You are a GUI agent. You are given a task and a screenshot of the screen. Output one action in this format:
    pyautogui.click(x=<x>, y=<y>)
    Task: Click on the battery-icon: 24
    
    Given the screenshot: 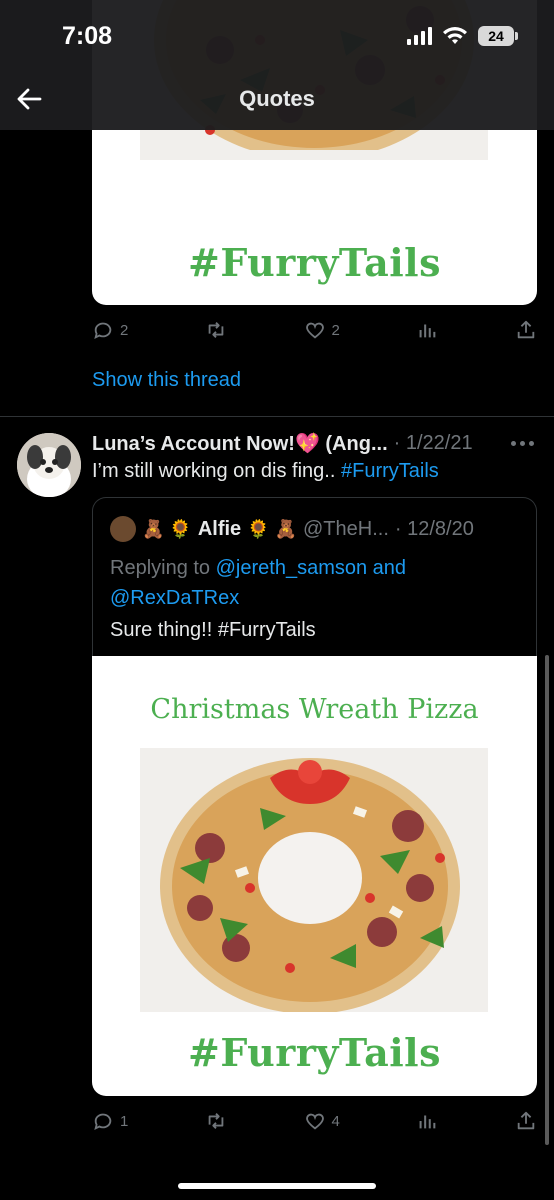 What is the action you would take?
    pyautogui.click(x=498, y=36)
    